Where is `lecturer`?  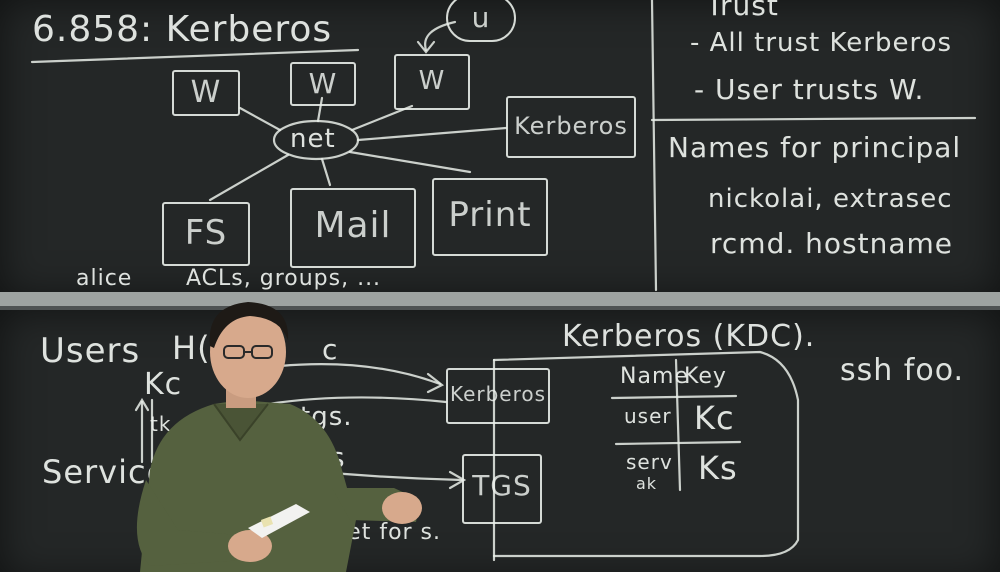
lecturer is located at coordinates (279, 437).